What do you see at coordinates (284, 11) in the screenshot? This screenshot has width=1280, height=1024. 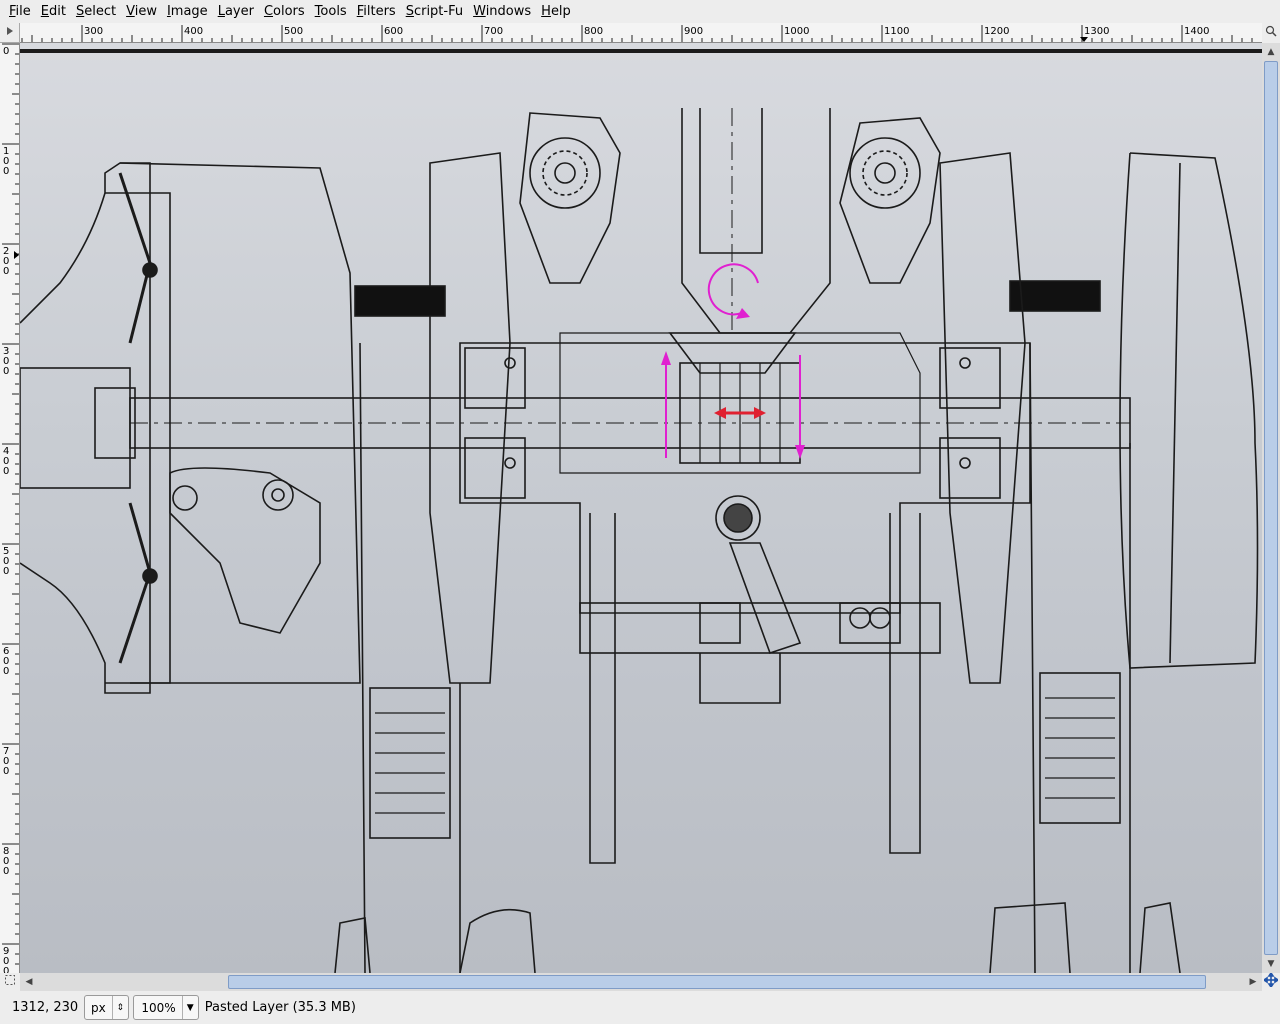 I see `menu-colors: Colors` at bounding box center [284, 11].